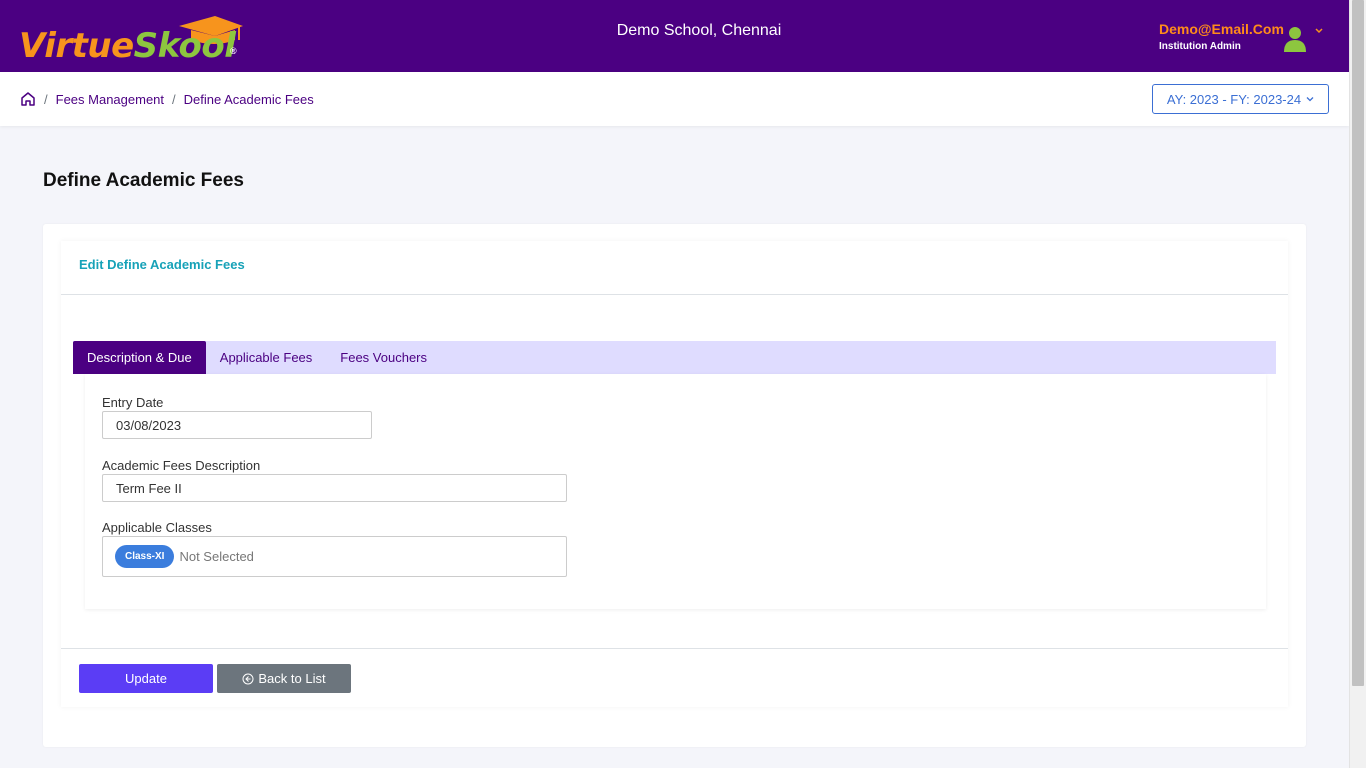 This screenshot has height=768, width=1366. What do you see at coordinates (157, 527) in the screenshot?
I see `applicable-classes-label: Applicable Classes` at bounding box center [157, 527].